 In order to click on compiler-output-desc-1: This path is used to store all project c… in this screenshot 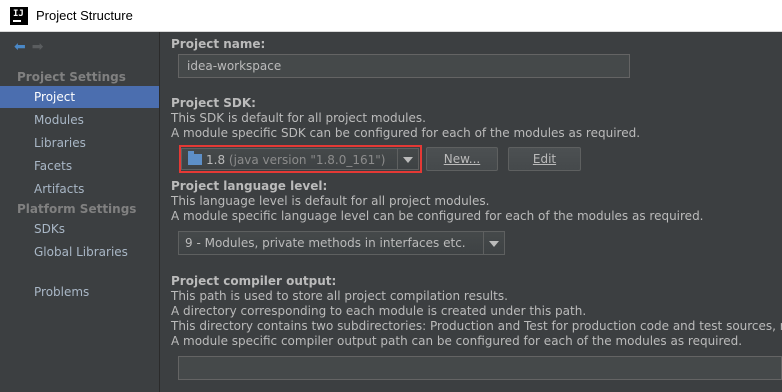, I will do `click(339, 296)`.